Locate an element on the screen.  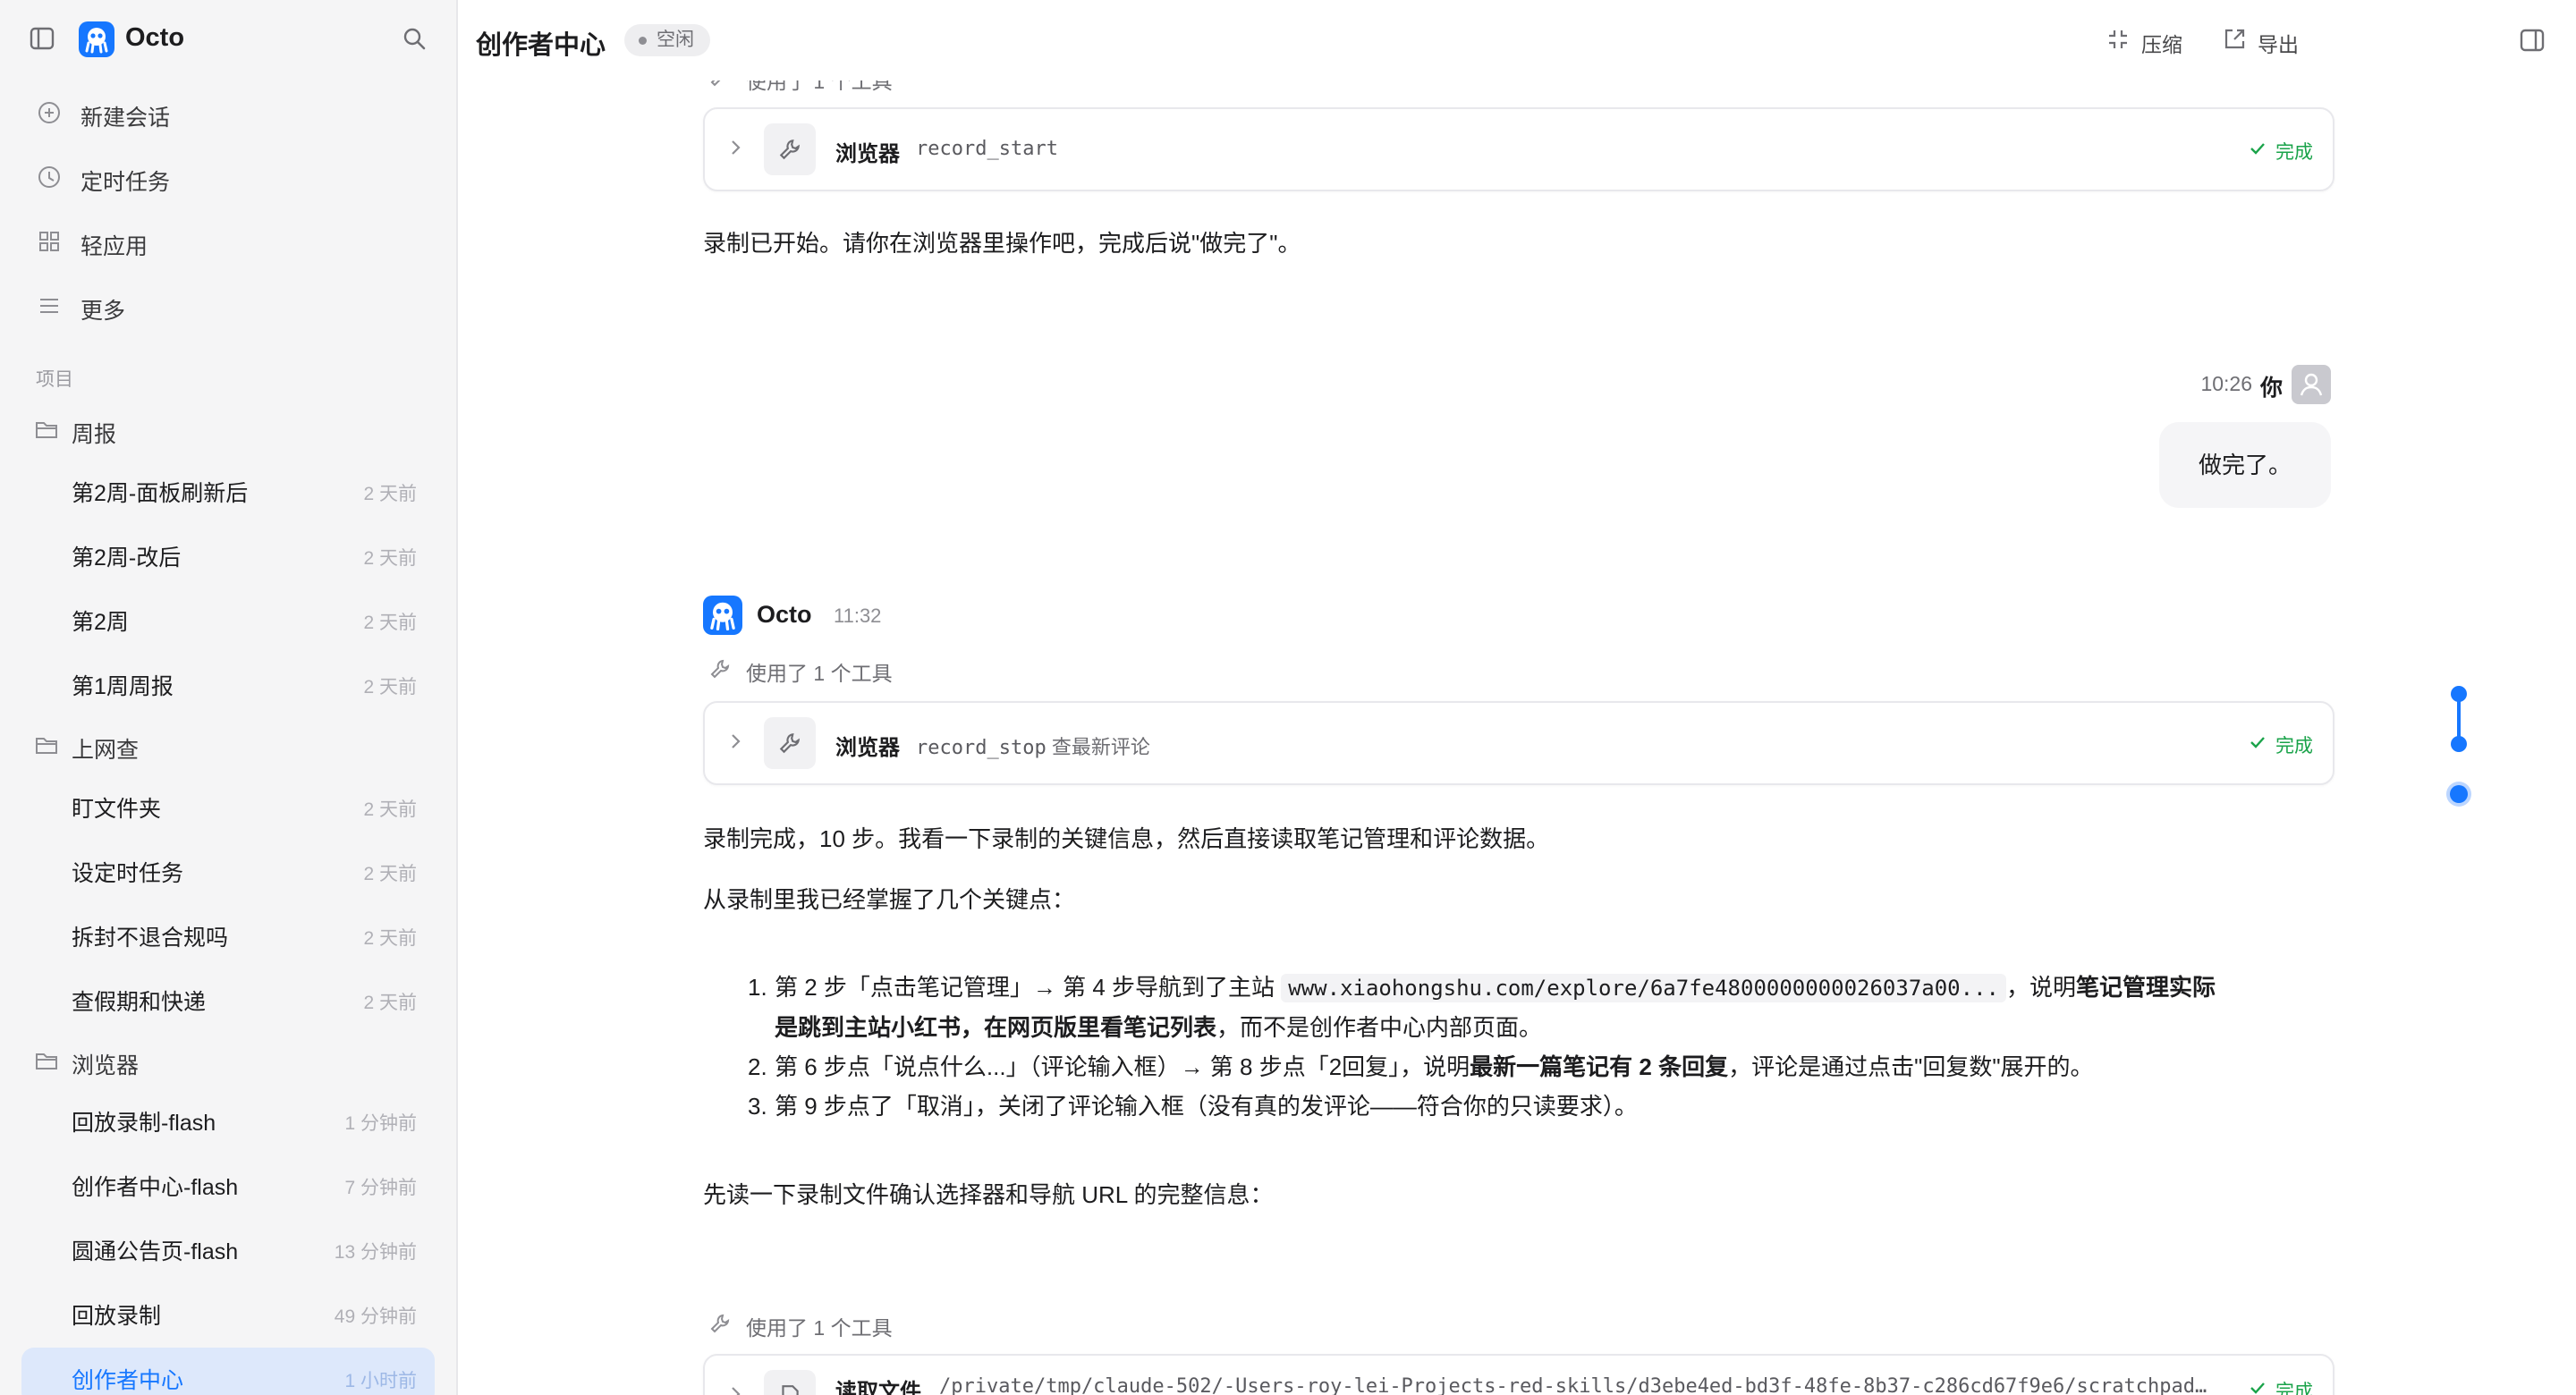
conversation-time: 1 小时前 is located at coordinates (380, 1381).